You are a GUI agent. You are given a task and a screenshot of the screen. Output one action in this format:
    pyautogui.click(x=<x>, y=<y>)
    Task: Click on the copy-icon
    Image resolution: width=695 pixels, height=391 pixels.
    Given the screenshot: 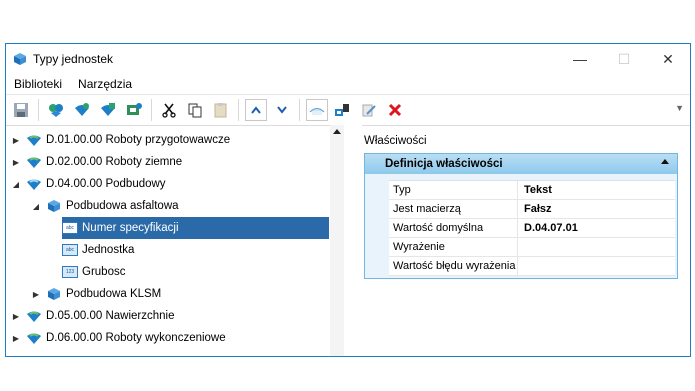 What is the action you would take?
    pyautogui.click(x=195, y=110)
    